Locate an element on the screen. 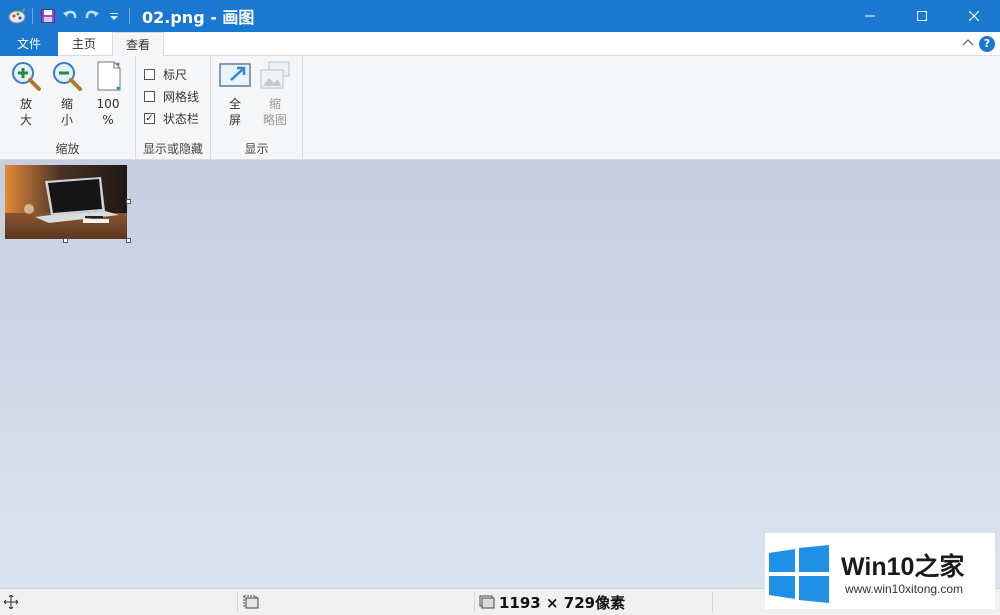  image-size-icon is located at coordinates (487, 602).